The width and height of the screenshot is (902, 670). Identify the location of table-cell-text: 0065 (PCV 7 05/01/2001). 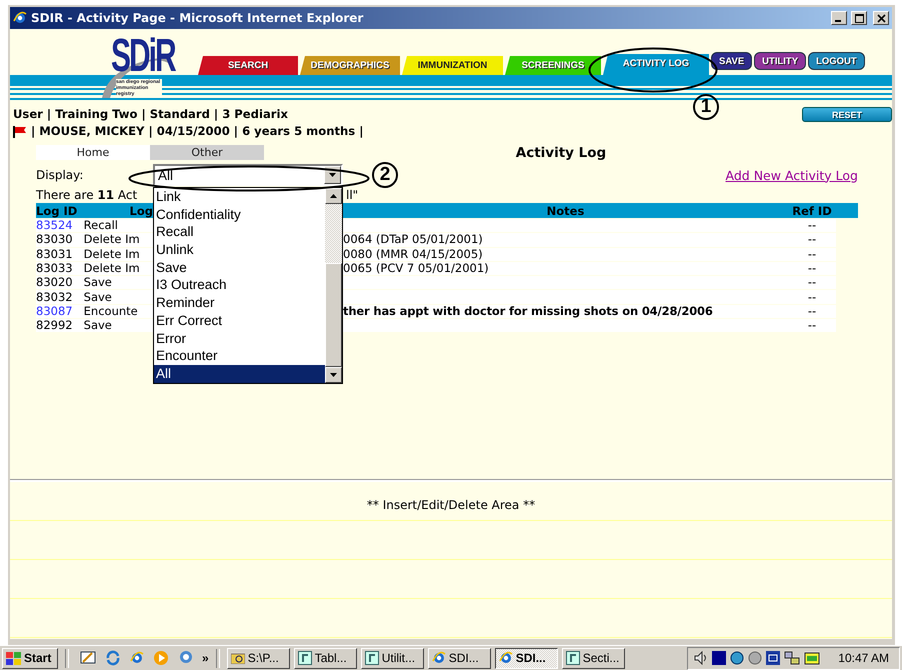
(416, 269).